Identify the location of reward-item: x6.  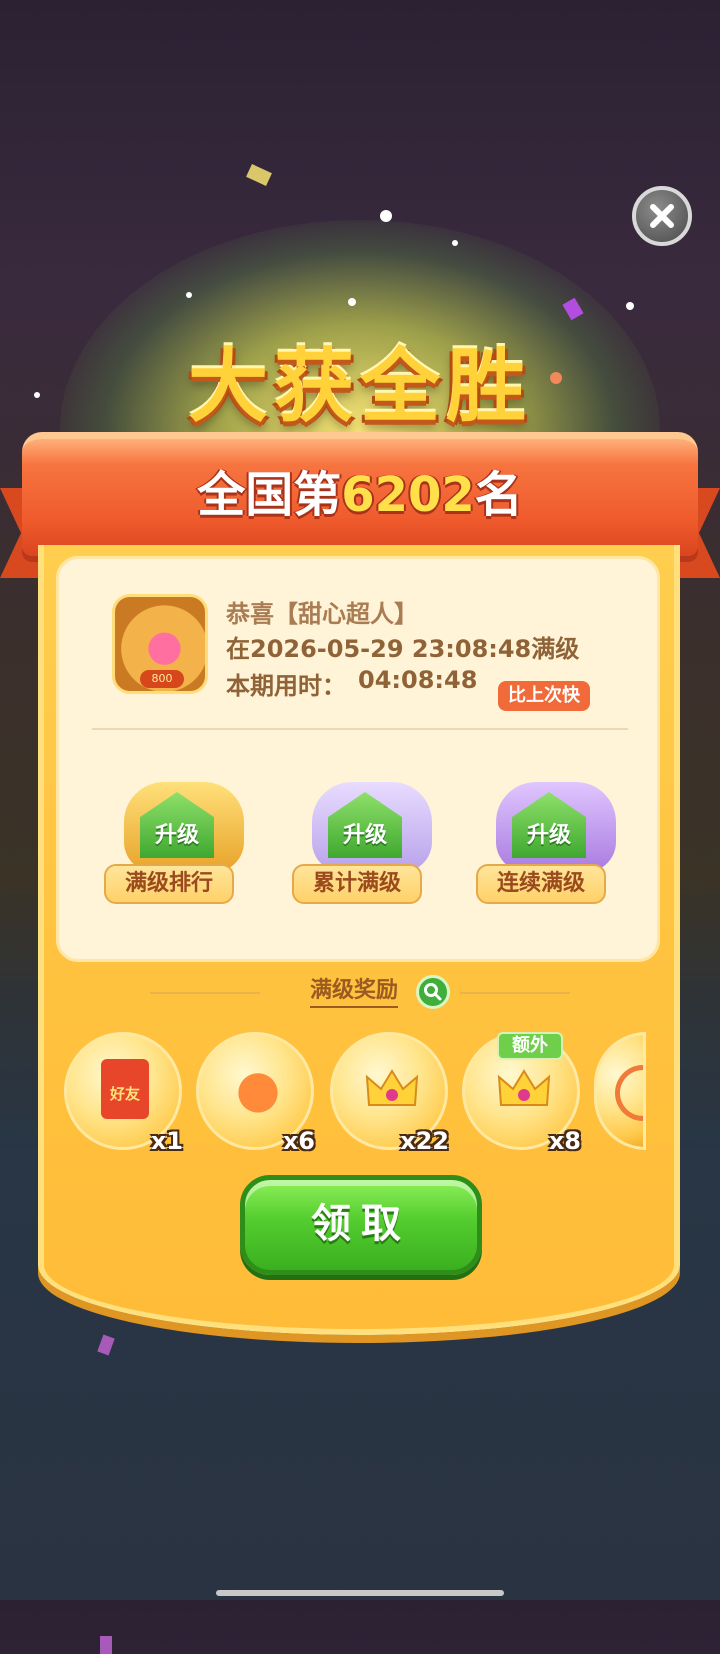
(255, 1093).